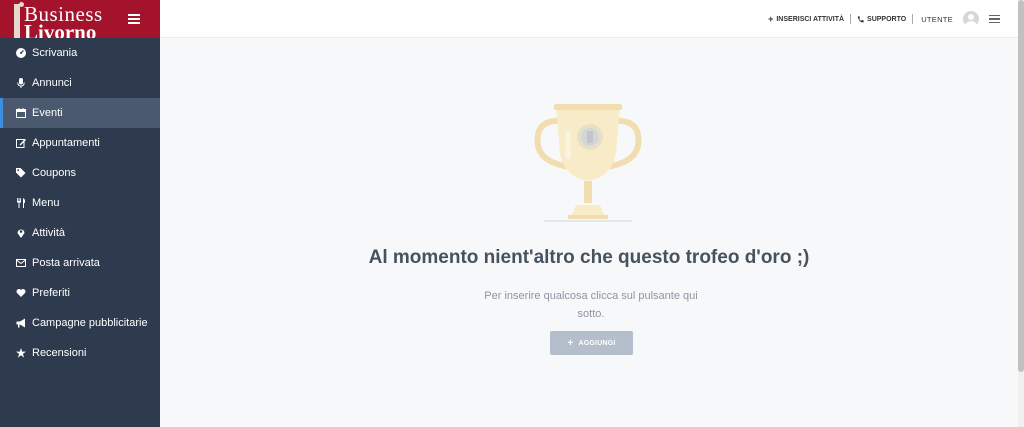  I want to click on calendar-icon, so click(21, 113).